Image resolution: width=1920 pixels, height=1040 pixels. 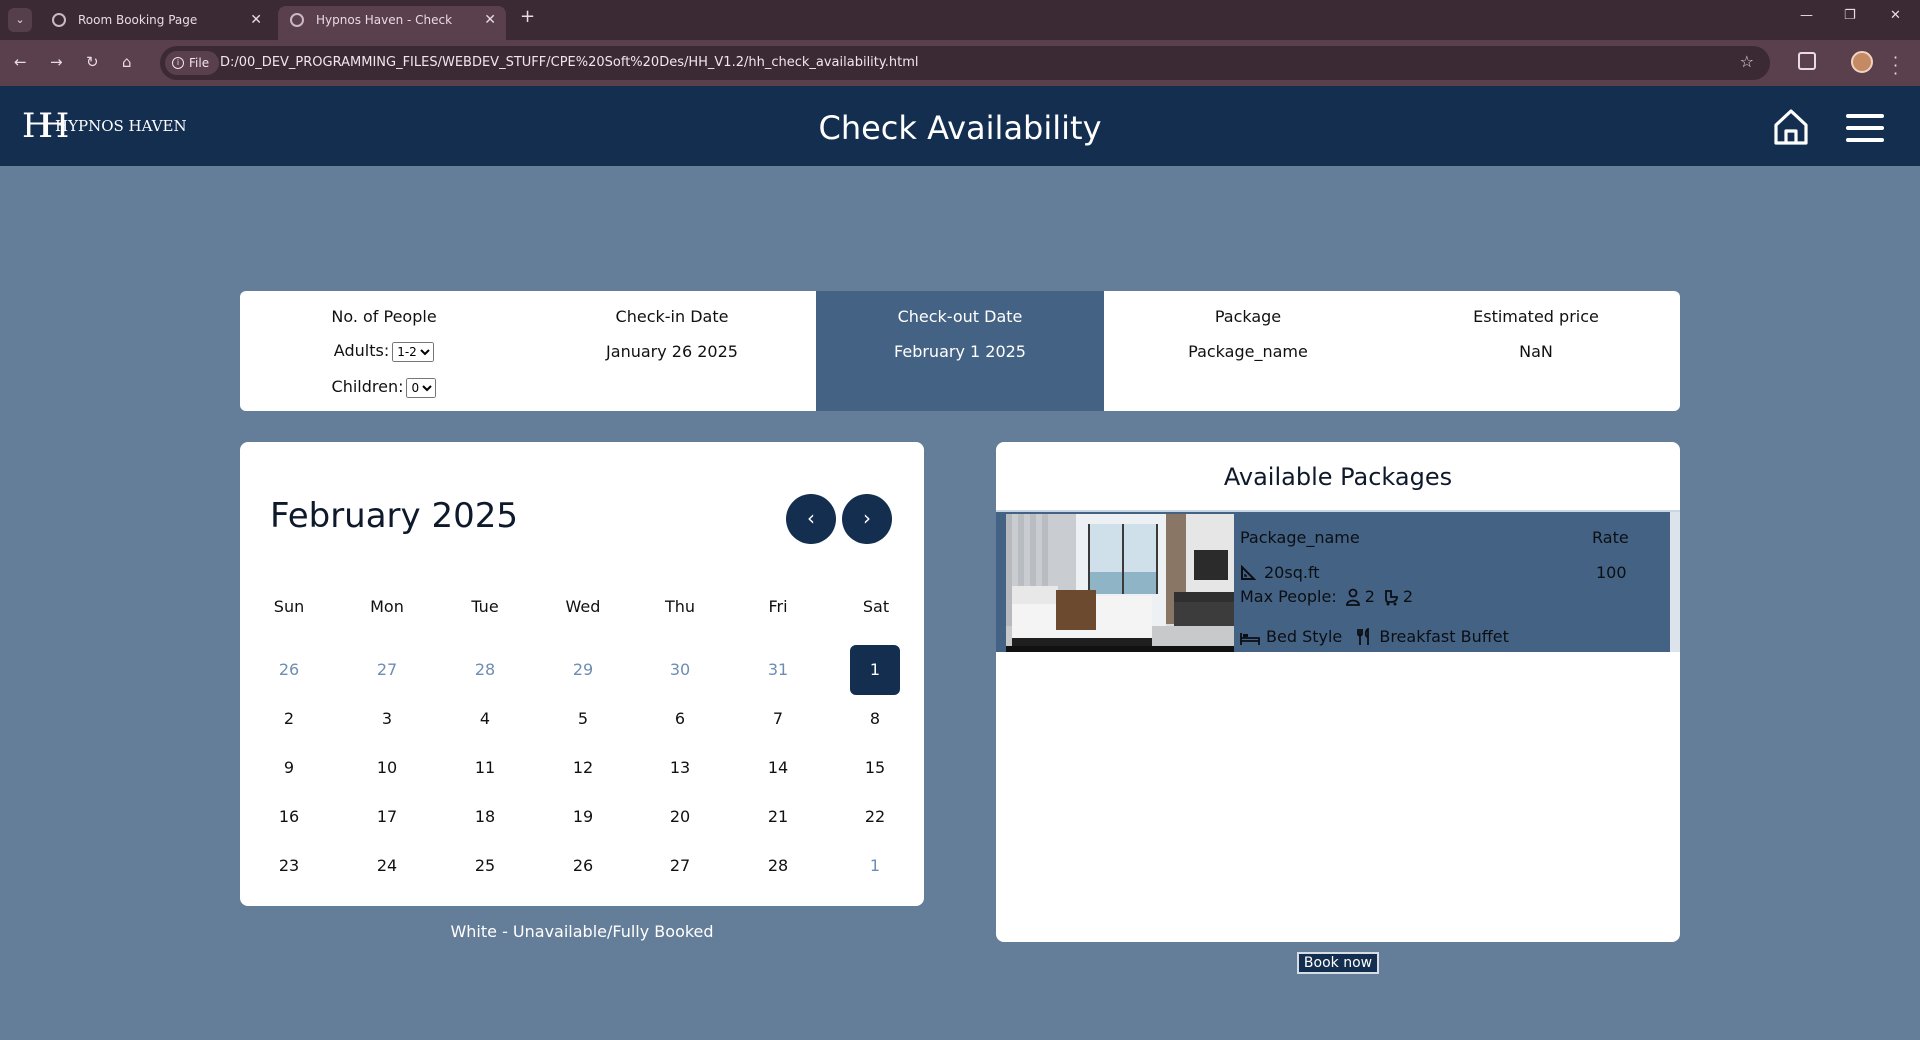 I want to click on back-icon: ←, so click(x=20, y=62).